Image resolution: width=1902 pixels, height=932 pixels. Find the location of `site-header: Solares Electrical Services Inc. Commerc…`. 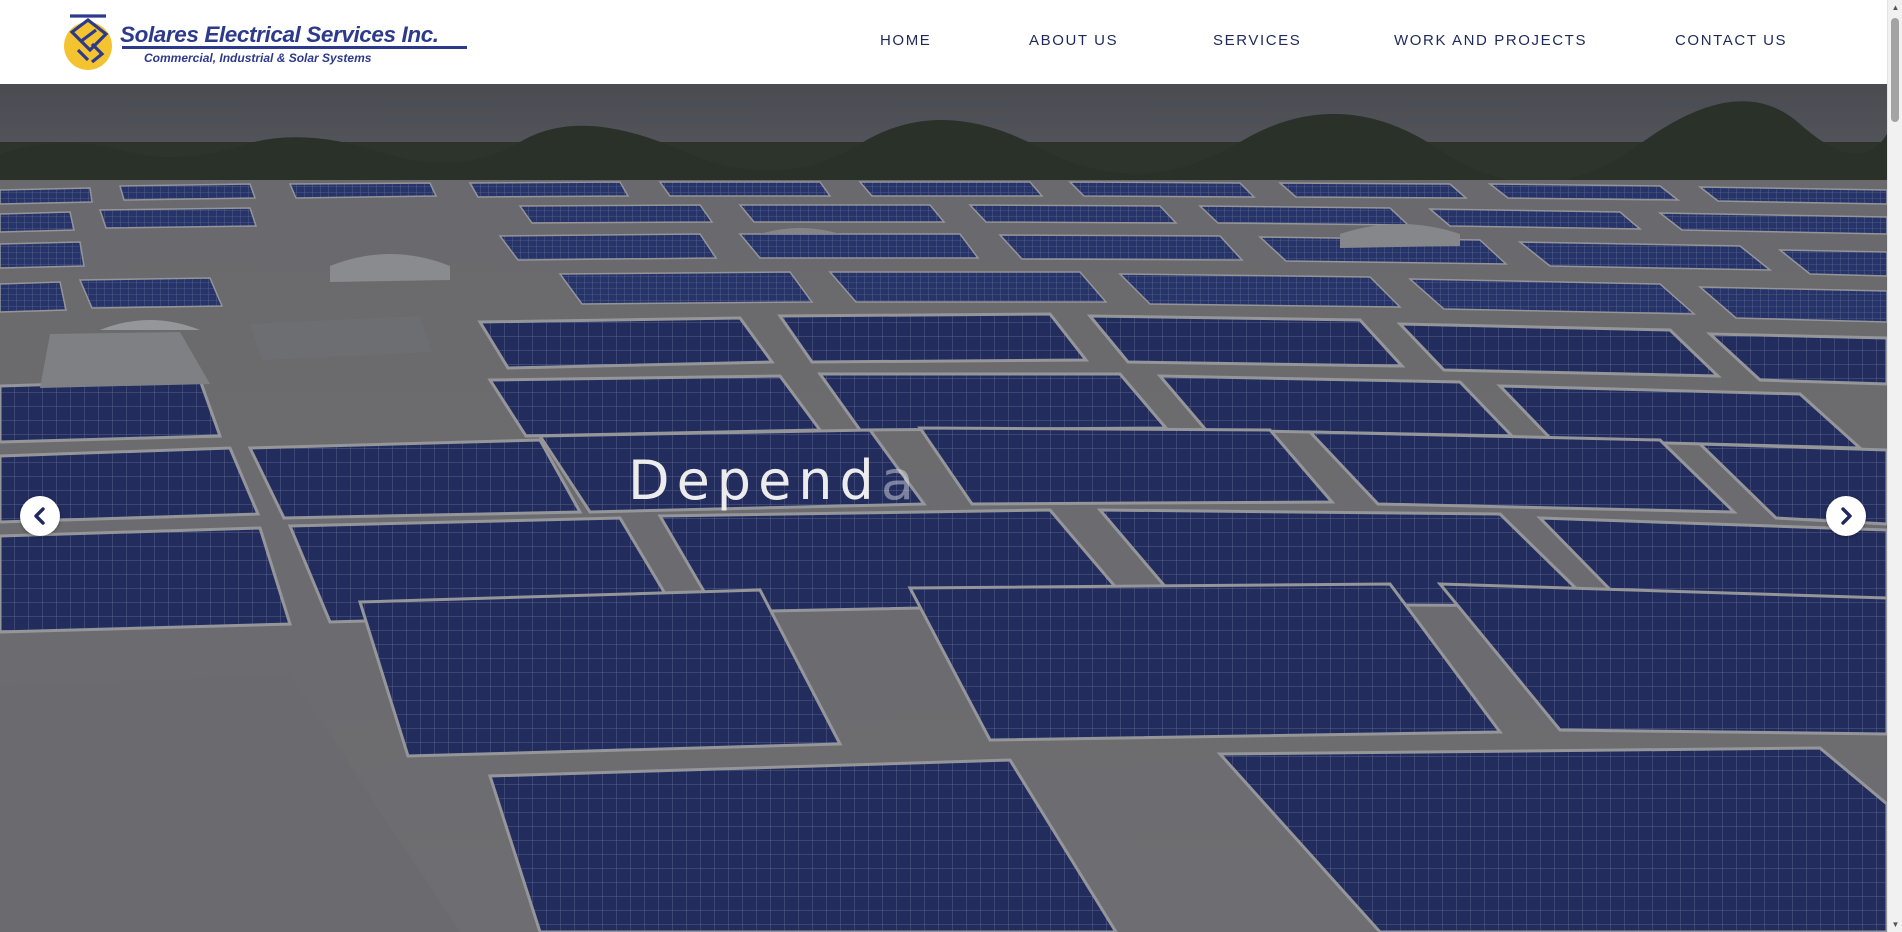

site-header: Solares Electrical Services Inc. Commerc… is located at coordinates (943, 42).